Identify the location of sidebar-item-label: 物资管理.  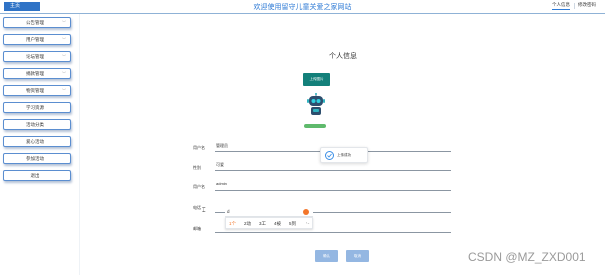
(35, 90).